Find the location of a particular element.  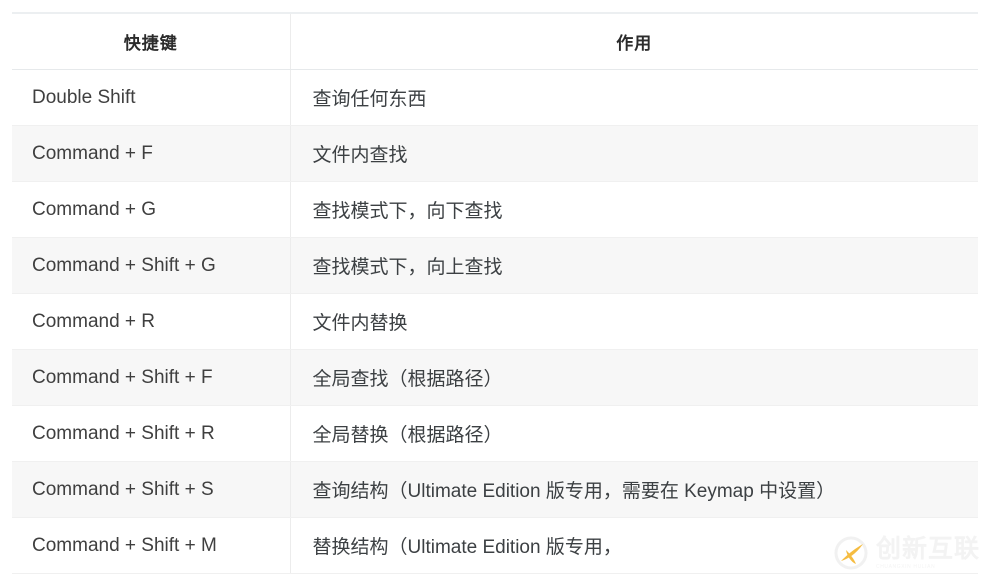

cell-shortcut-key: Command + F is located at coordinates (151, 153).